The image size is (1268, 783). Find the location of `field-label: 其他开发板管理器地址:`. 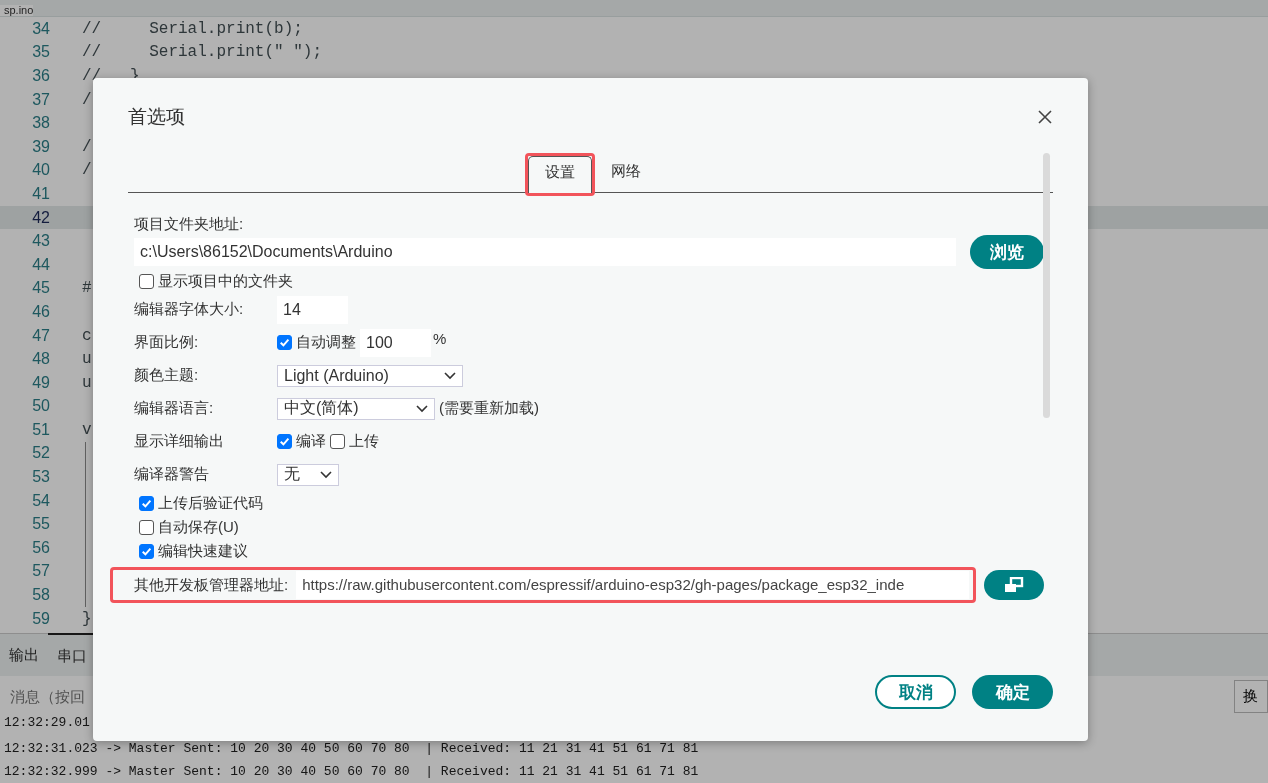

field-label: 其他开发板管理器地址: is located at coordinates (212, 585).